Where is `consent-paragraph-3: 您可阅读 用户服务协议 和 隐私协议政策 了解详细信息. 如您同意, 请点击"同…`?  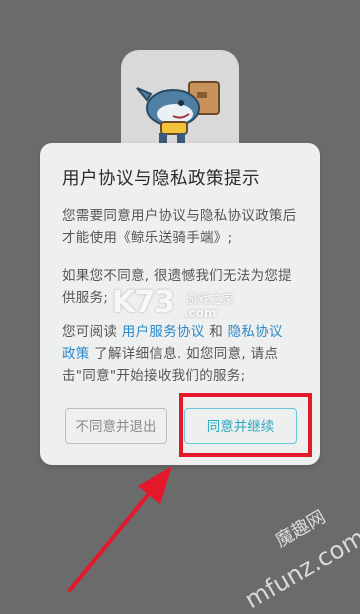 consent-paragraph-3: 您可阅读 用户服务协议 和 隐私协议政策 了解详细信息. 如您同意, 请点击"同… is located at coordinates (182, 354).